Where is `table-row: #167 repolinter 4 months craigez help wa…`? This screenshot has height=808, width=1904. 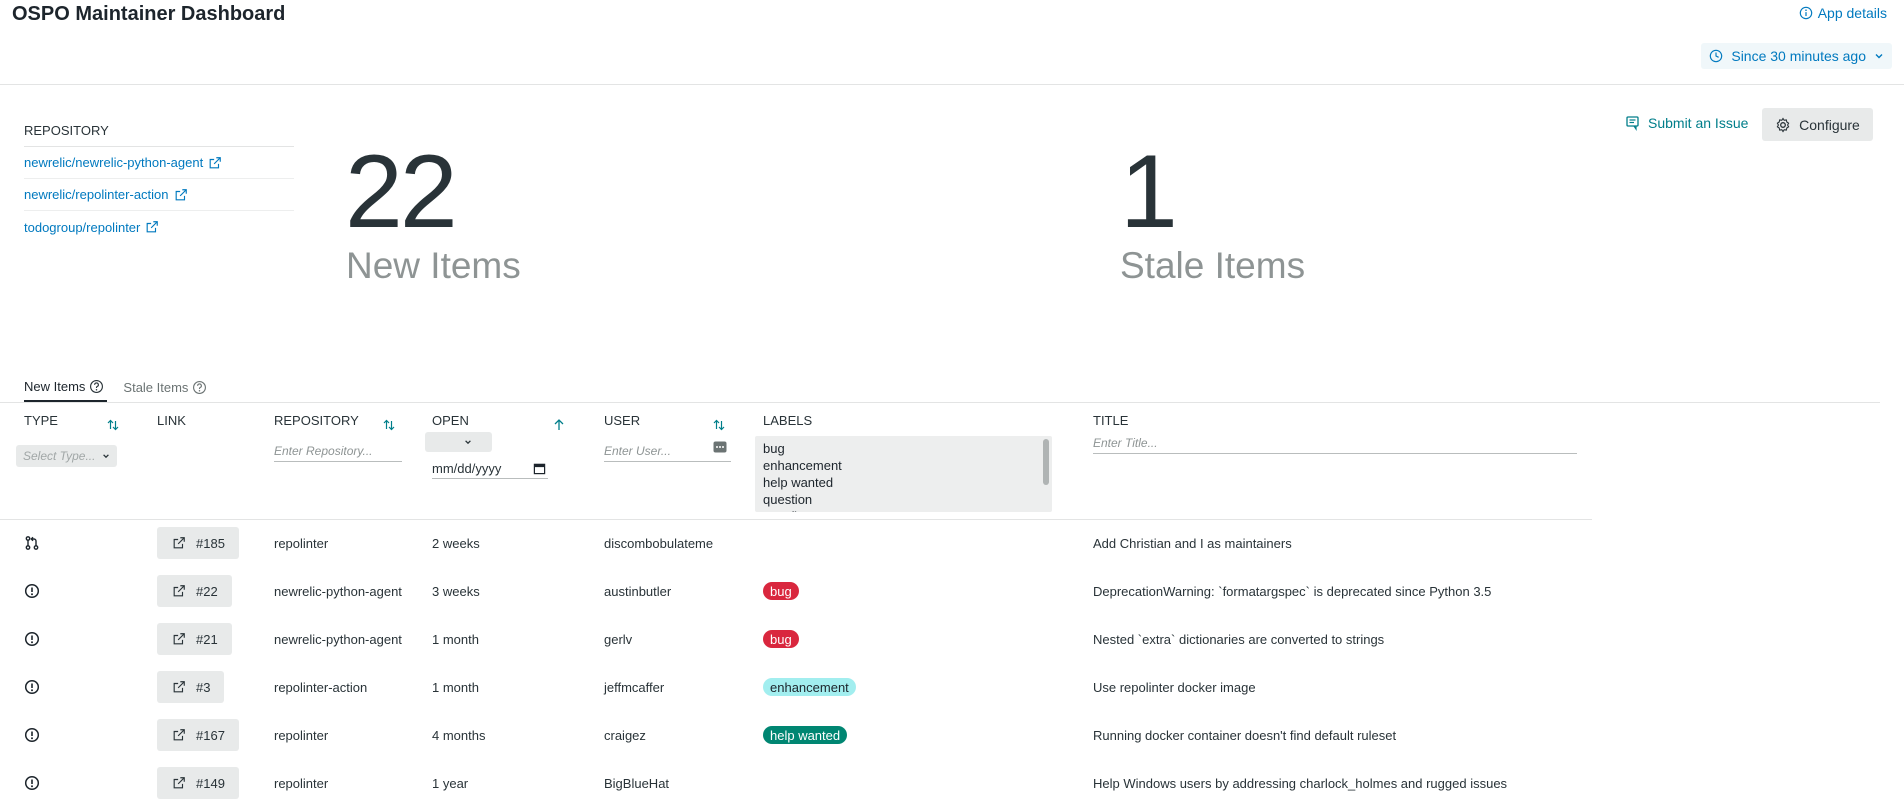 table-row: #167 repolinter 4 months craigez help wa… is located at coordinates (796, 735).